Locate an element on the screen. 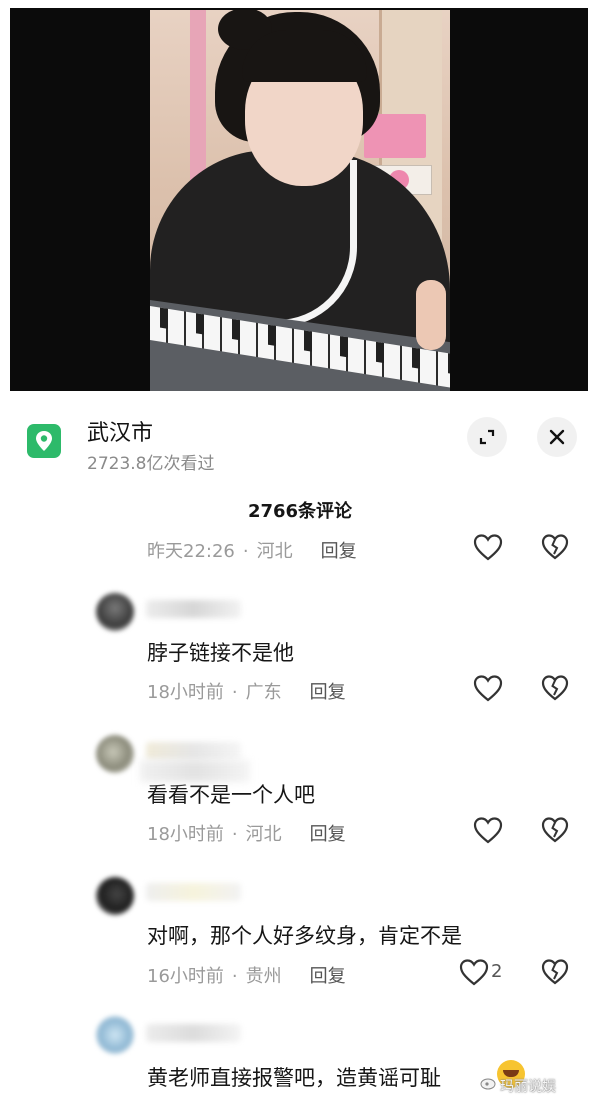 This screenshot has width=600, height=1107. close-icon is located at coordinates (557, 437).